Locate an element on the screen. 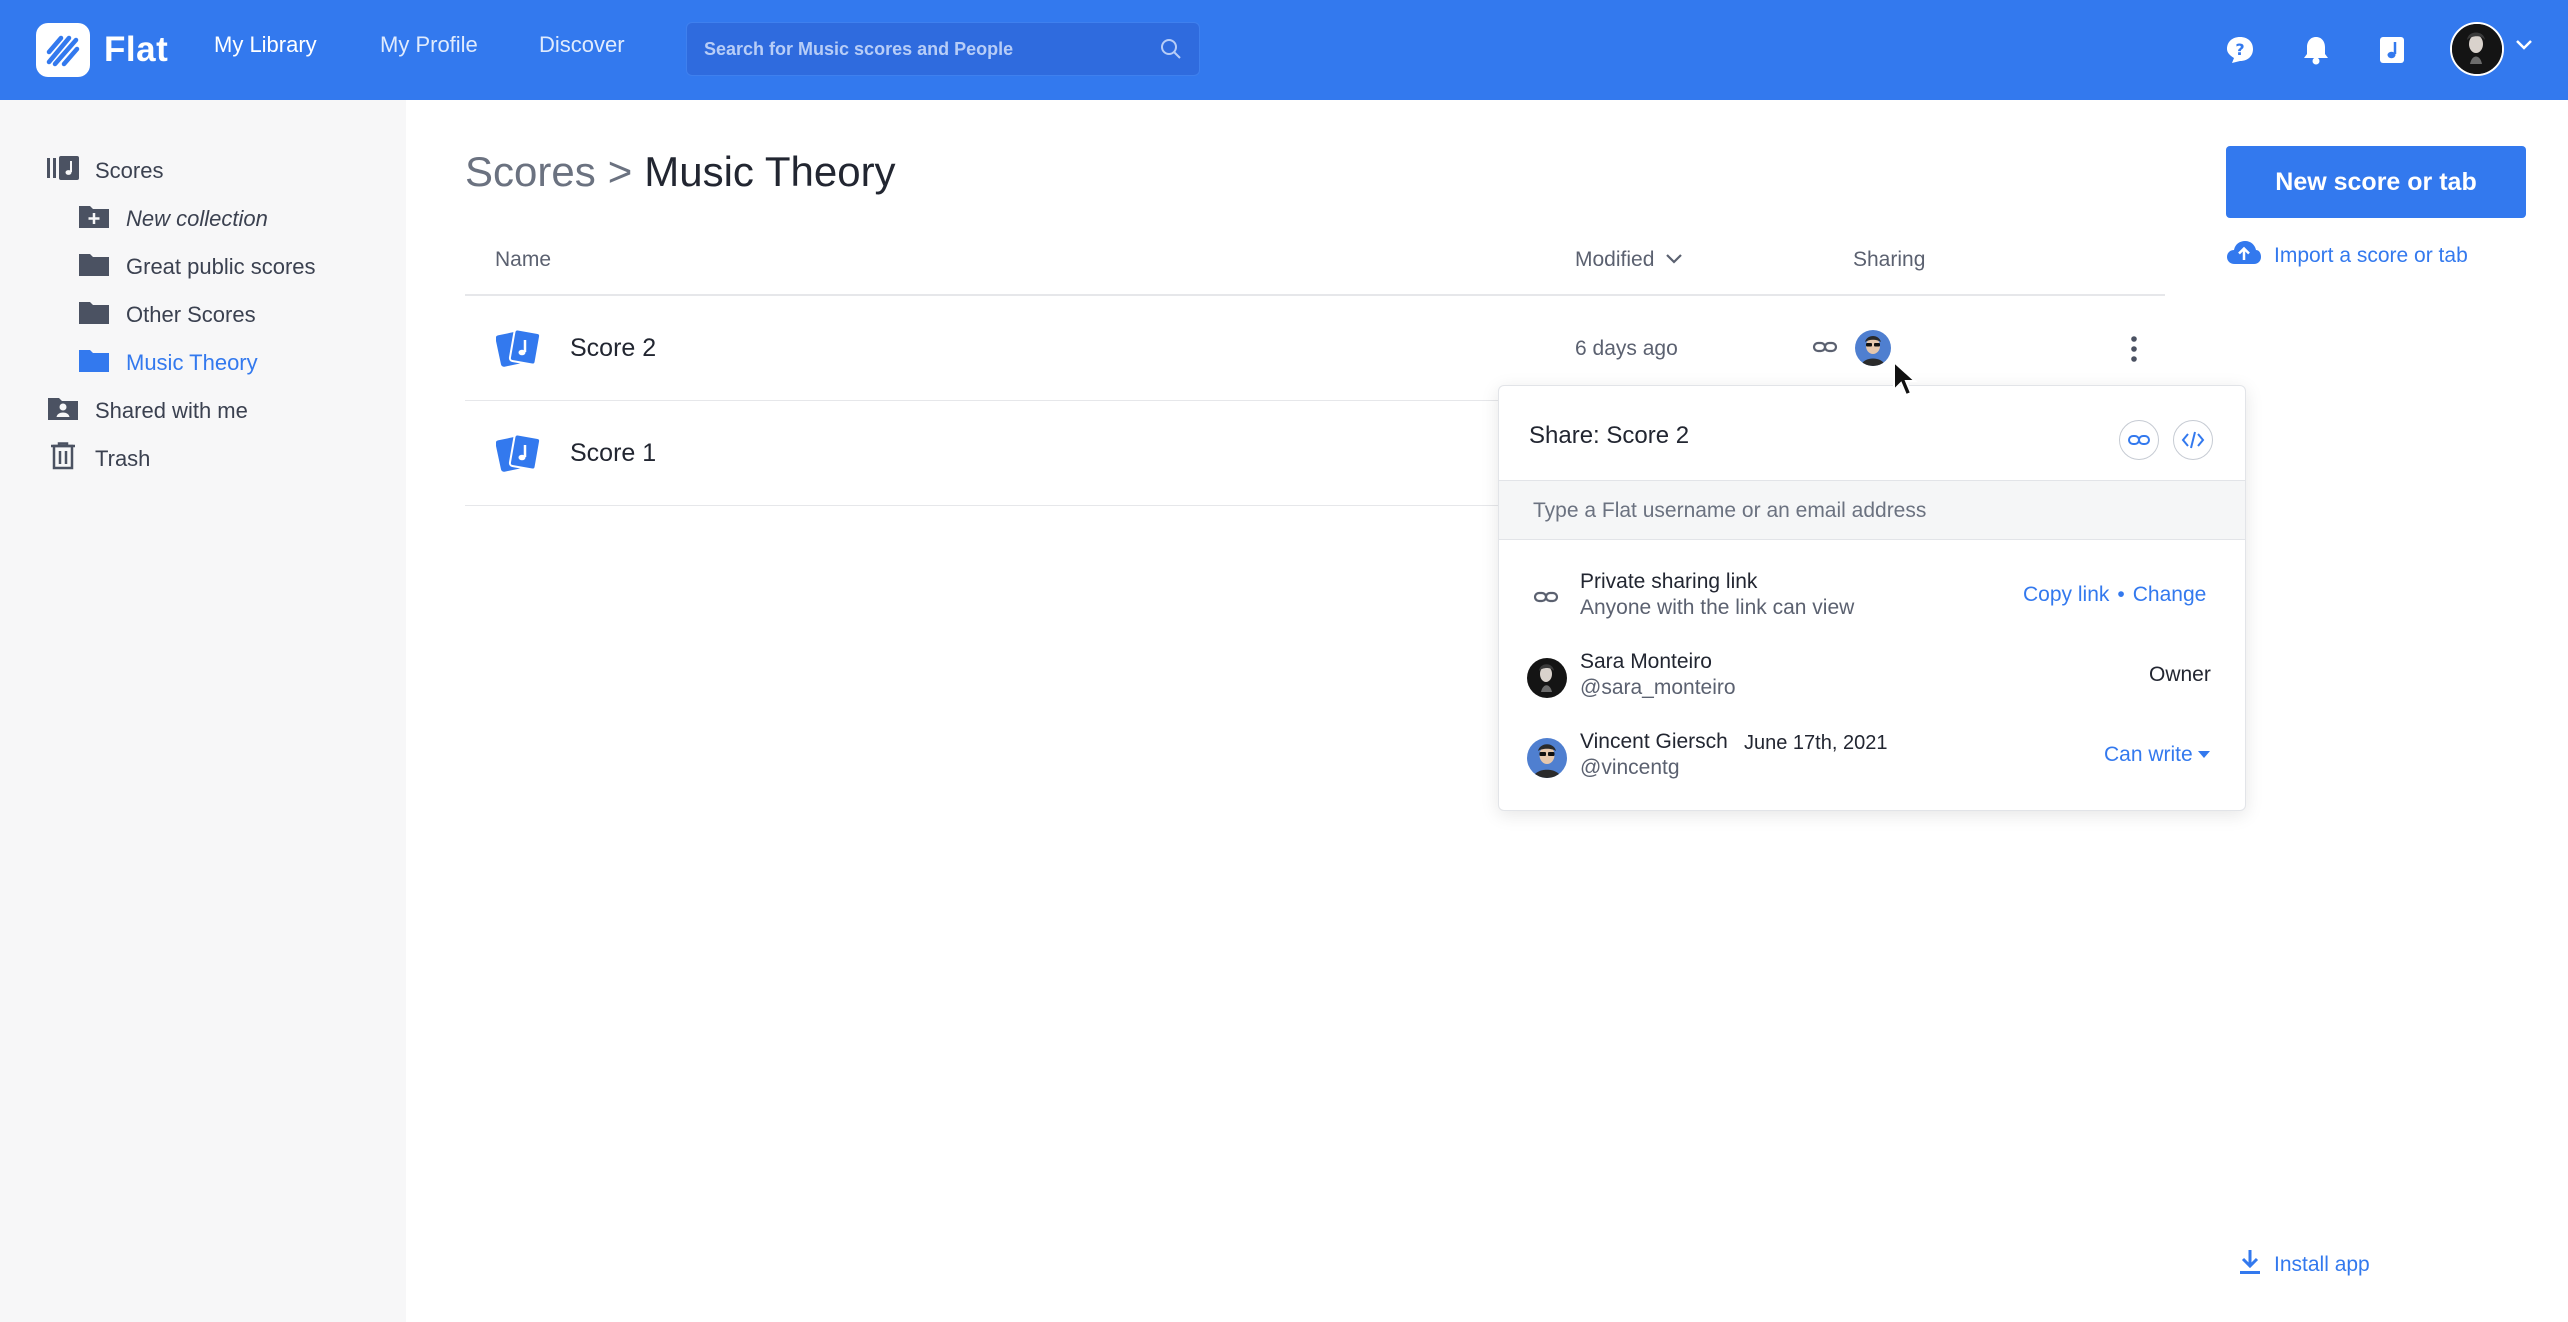 The width and height of the screenshot is (2568, 1322). share-input-wrapper is located at coordinates (1872, 510).